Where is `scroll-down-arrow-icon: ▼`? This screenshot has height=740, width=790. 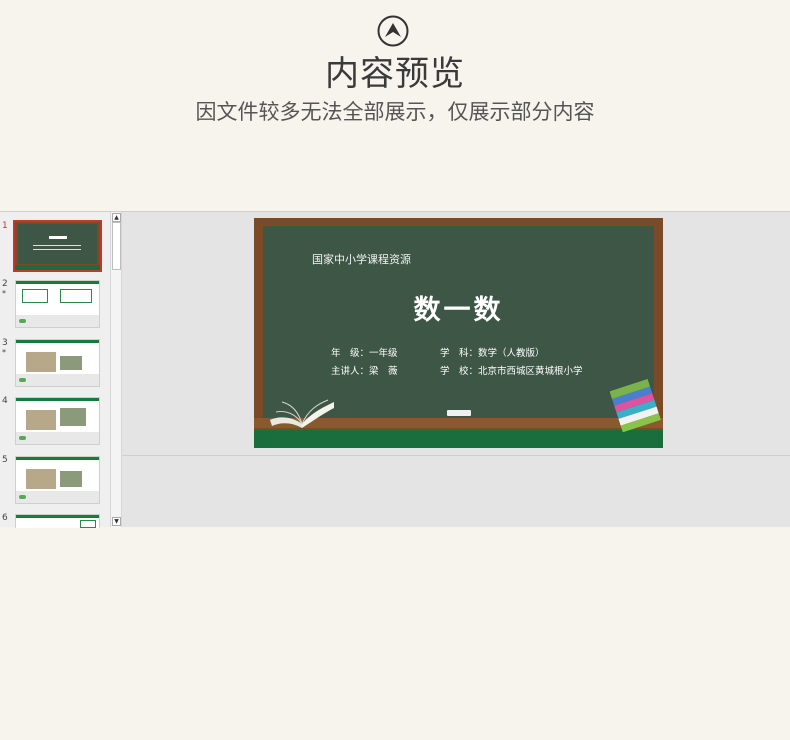
scroll-down-arrow-icon: ▼ is located at coordinates (116, 521).